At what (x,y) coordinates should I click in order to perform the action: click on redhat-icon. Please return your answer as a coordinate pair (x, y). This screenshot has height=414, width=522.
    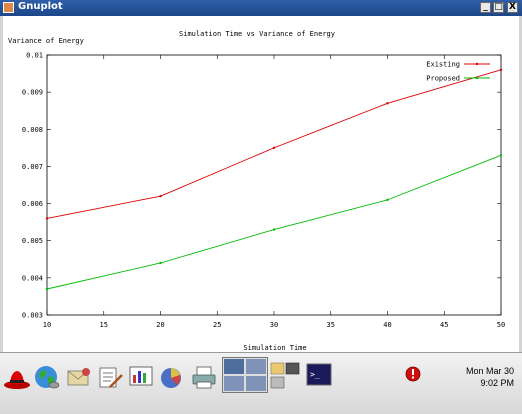
    Looking at the image, I should click on (17, 377).